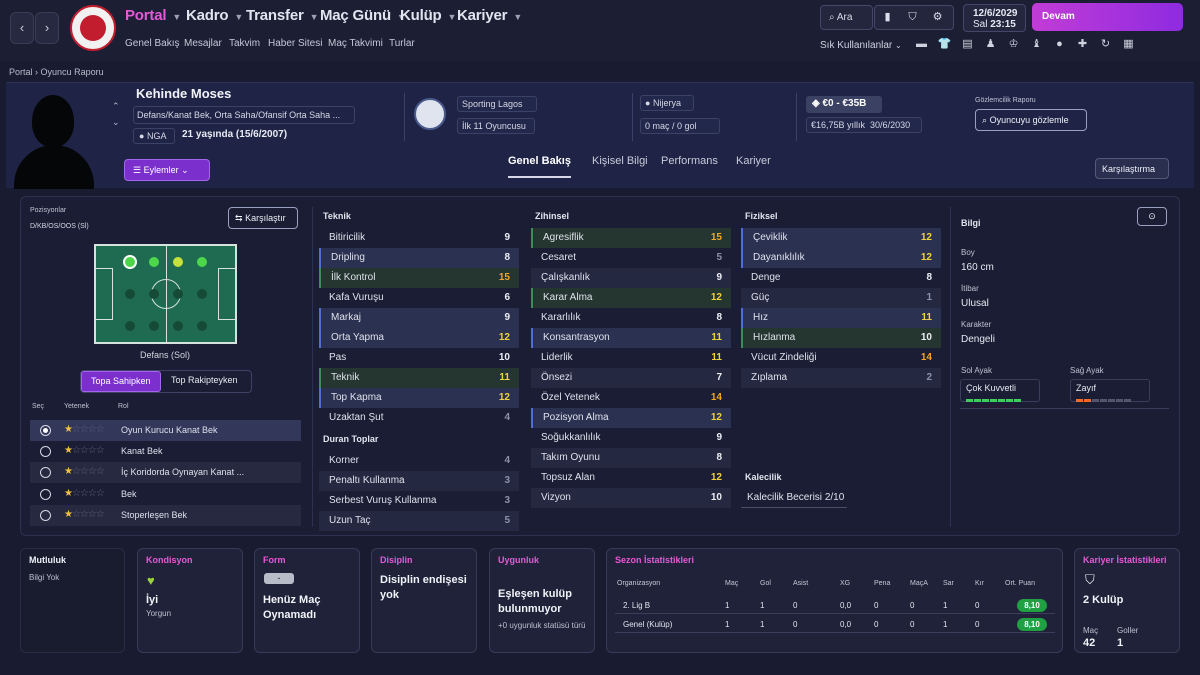 The width and height of the screenshot is (1200, 675). I want to click on menu-kulup: Kulüp ▼, so click(428, 15).